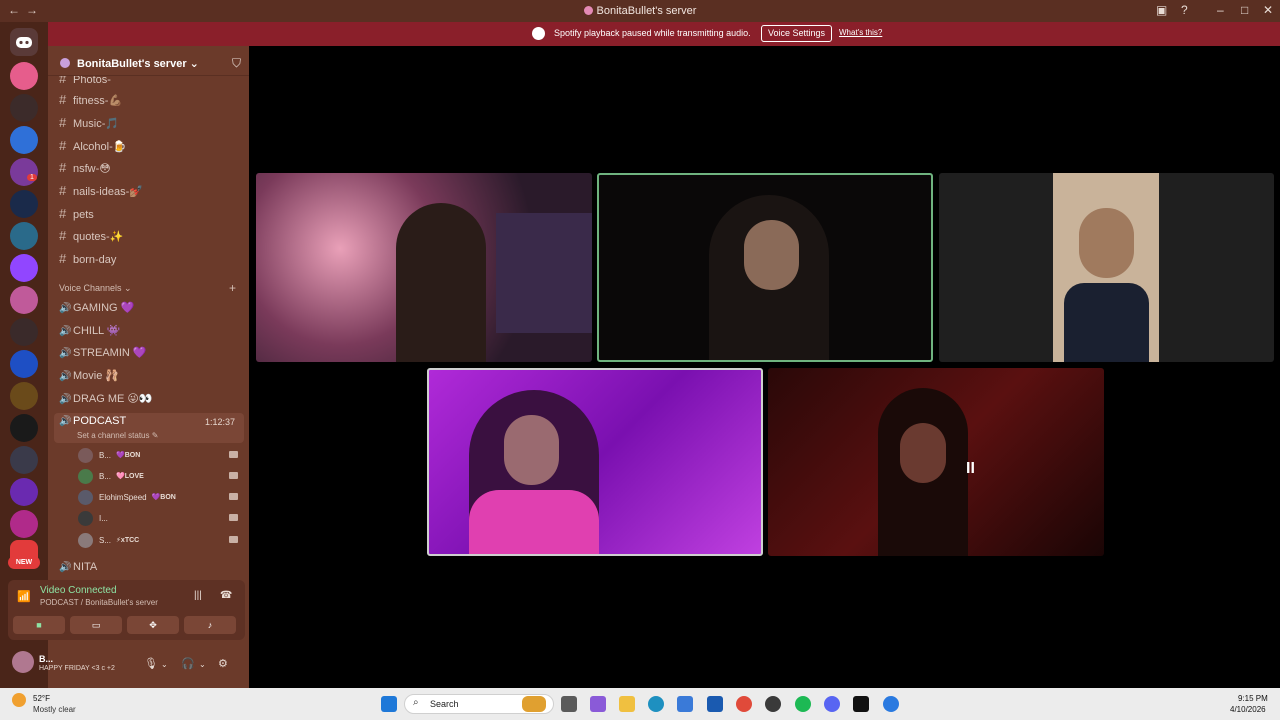  Describe the element at coordinates (87, 259) in the screenshot. I see `channel-born-day: # born-day` at that location.